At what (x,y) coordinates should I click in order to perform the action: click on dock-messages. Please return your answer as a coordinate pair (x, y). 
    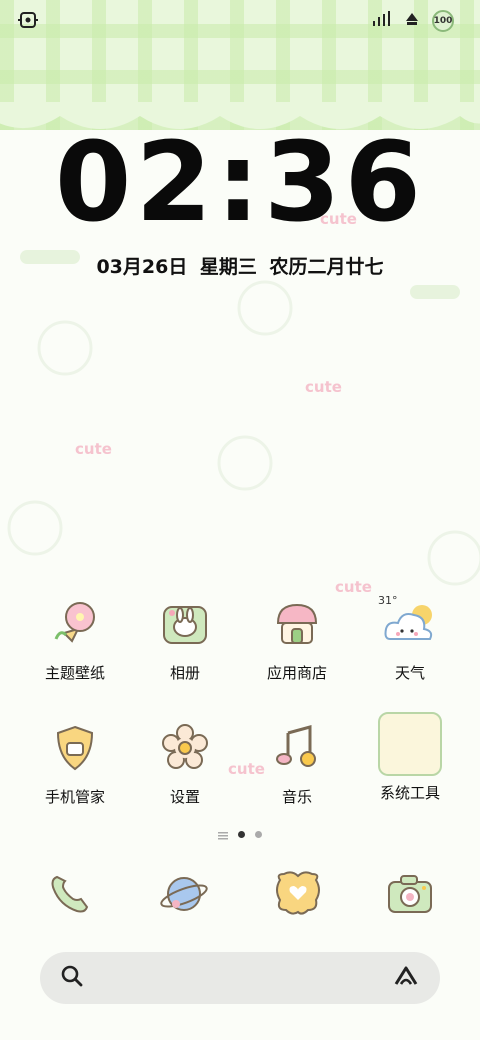
    Looking at the image, I should click on (298, 894).